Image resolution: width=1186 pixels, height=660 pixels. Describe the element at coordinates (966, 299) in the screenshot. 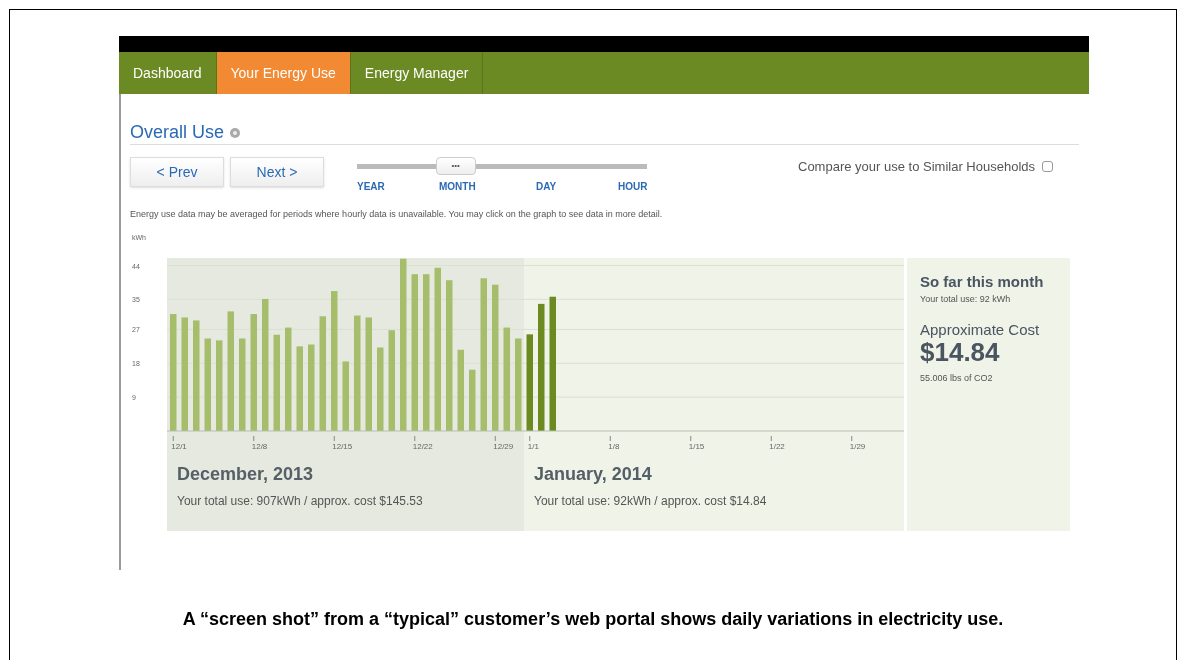

I see `summary-total: Your total use: 92 kWh` at that location.